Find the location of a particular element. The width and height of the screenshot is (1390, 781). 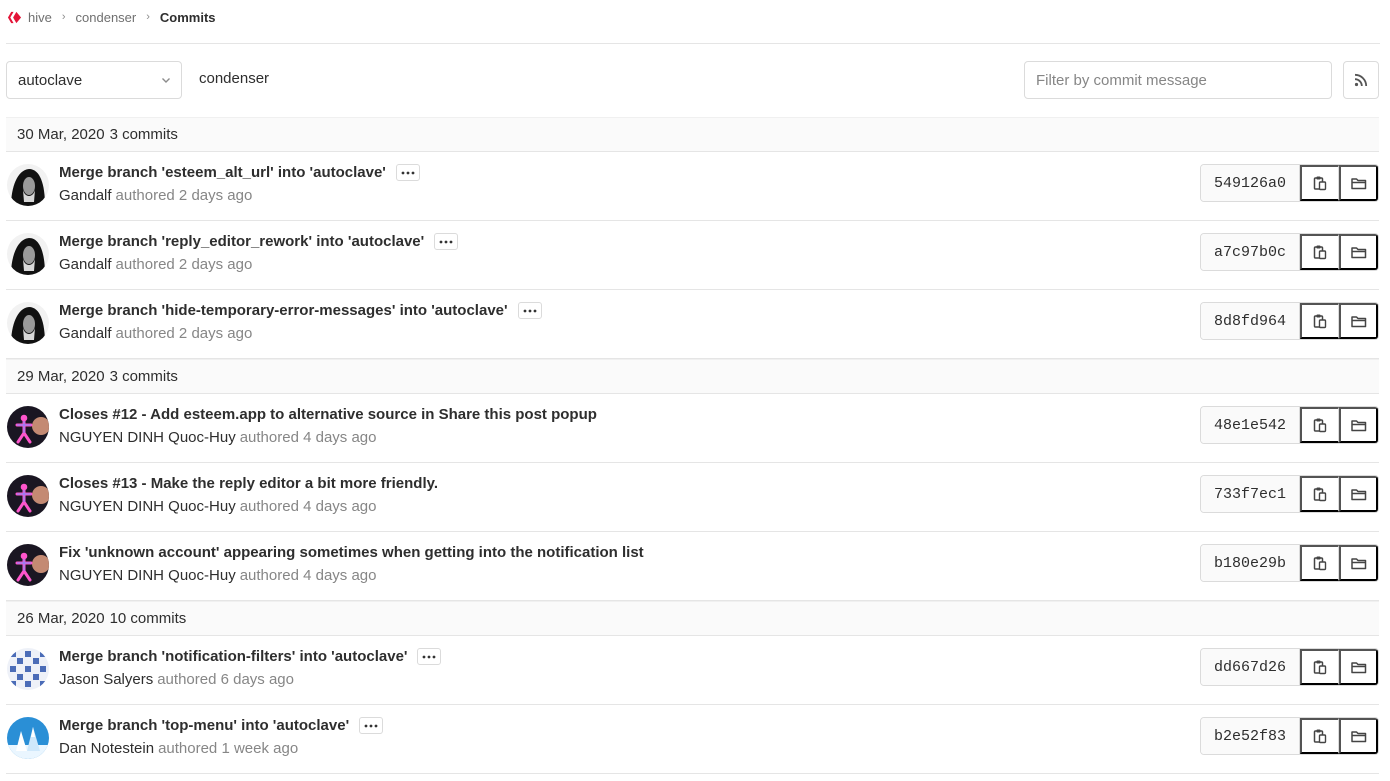

breadcrumb-item-commits: Commits is located at coordinates (188, 17).